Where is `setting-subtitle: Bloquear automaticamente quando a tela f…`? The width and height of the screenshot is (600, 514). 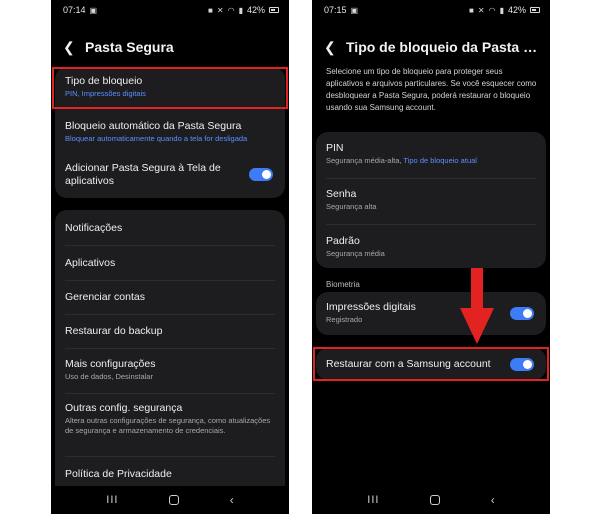
setting-subtitle: Bloquear automaticamente quando a tela f… is located at coordinates (156, 138).